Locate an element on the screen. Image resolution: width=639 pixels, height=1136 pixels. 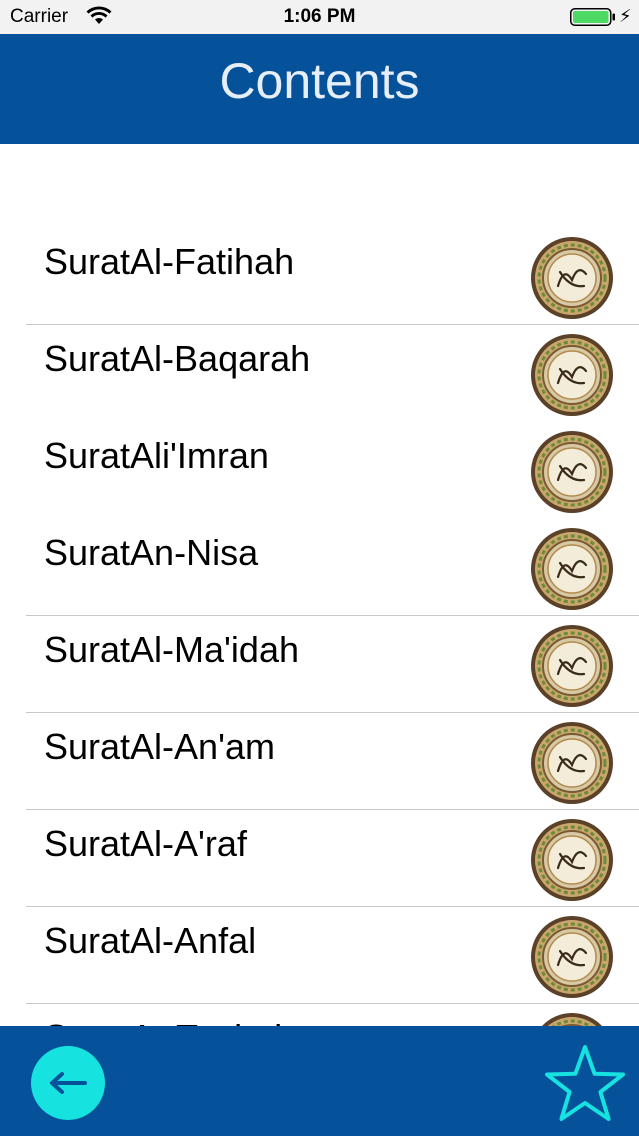
page-title: Contents is located at coordinates (319, 81).